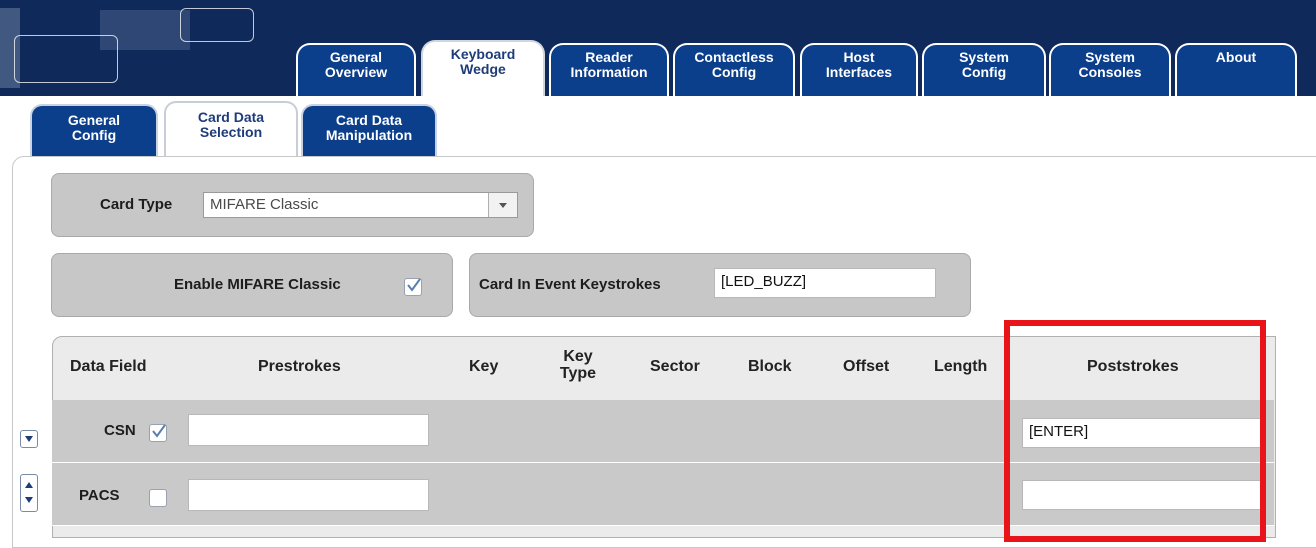  I want to click on row-pacs-checkbox, so click(158, 498).